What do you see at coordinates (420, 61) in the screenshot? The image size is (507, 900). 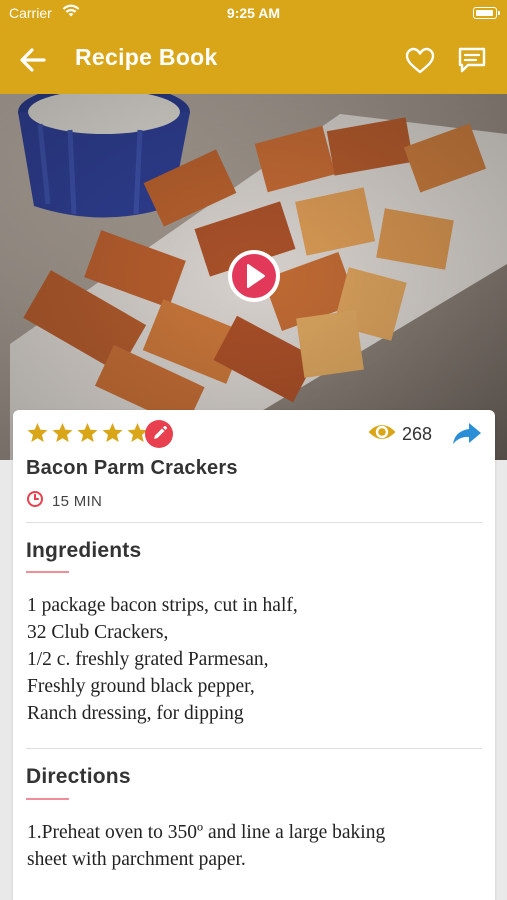 I see `heart-outline-icon` at bounding box center [420, 61].